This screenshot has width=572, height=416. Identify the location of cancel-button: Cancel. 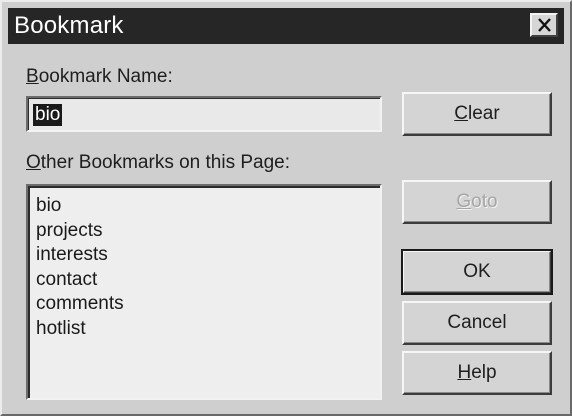
(477, 323).